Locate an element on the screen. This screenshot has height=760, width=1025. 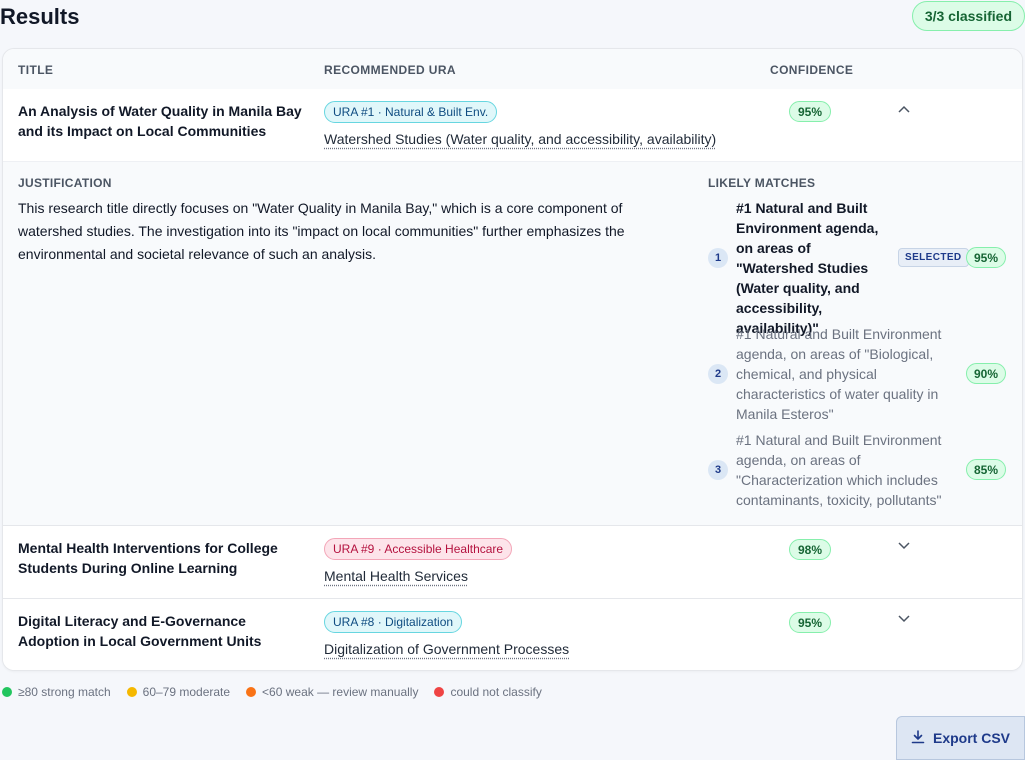
match-confidence-pill: 95% is located at coordinates (986, 257).